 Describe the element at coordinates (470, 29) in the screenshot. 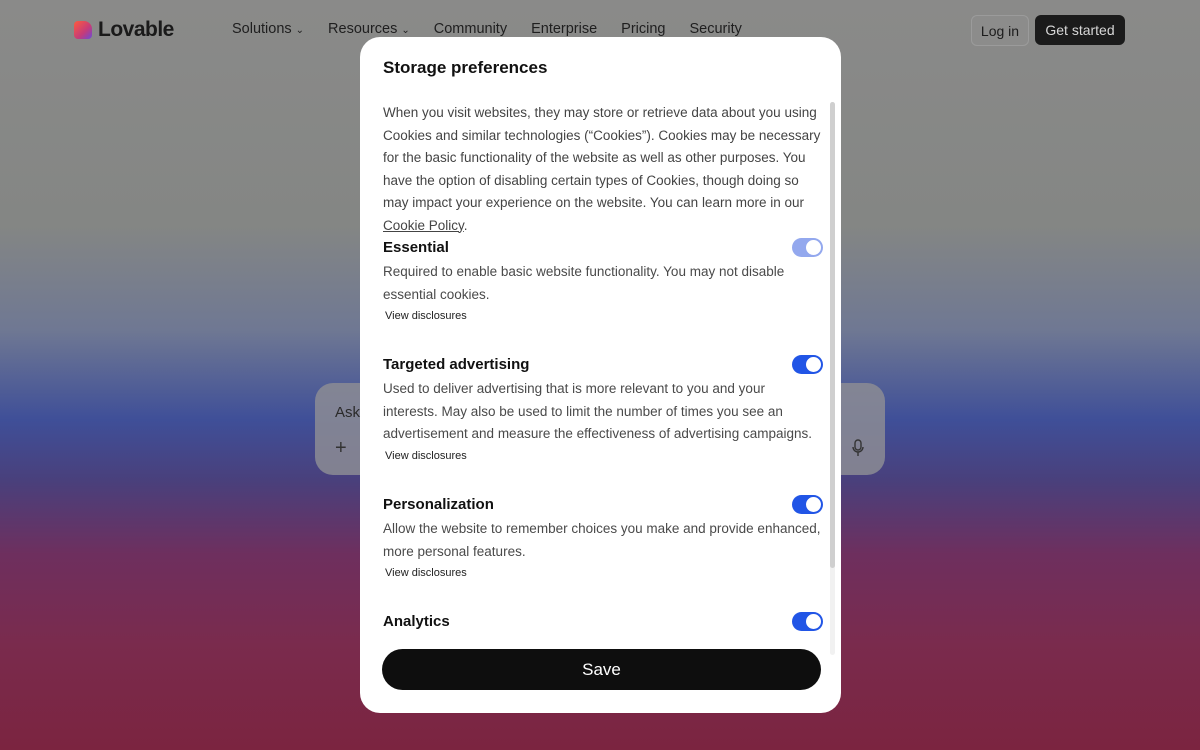

I see `nav-item-community: Community` at that location.